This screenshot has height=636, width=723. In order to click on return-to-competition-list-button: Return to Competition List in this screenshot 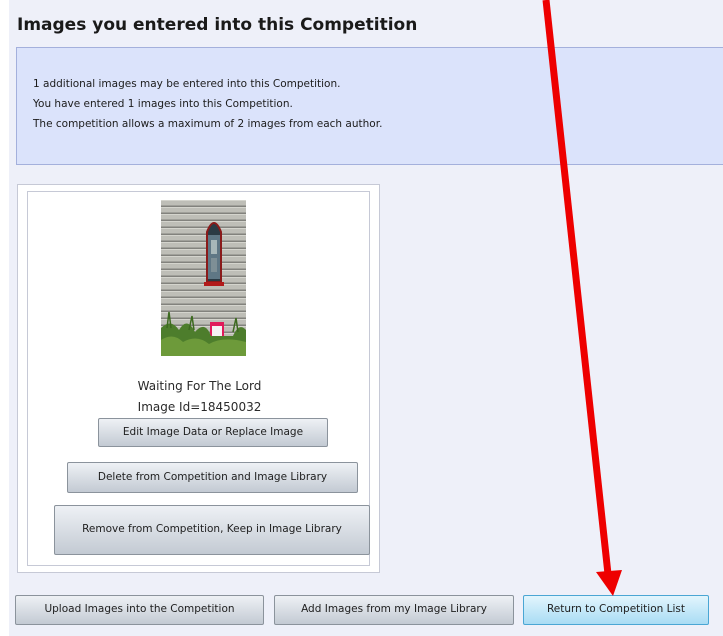, I will do `click(616, 610)`.